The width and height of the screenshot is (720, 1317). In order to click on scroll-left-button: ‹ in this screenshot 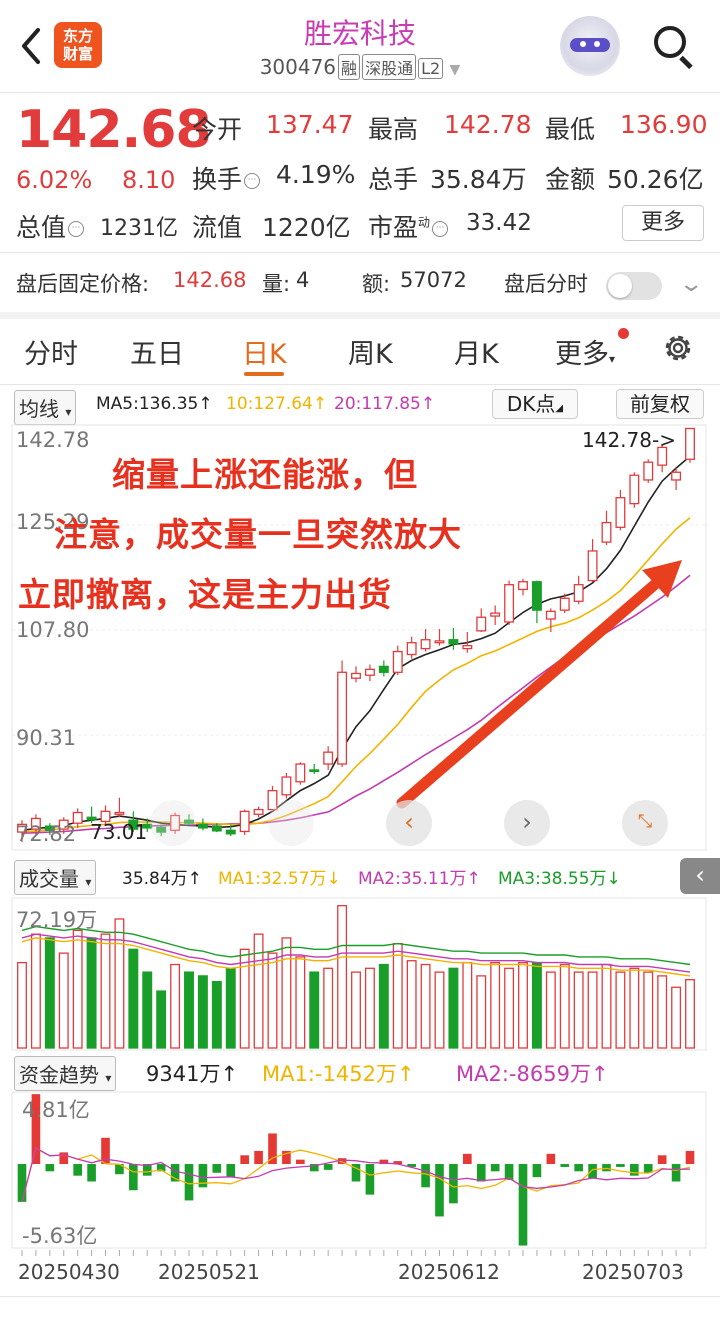, I will do `click(409, 823)`.